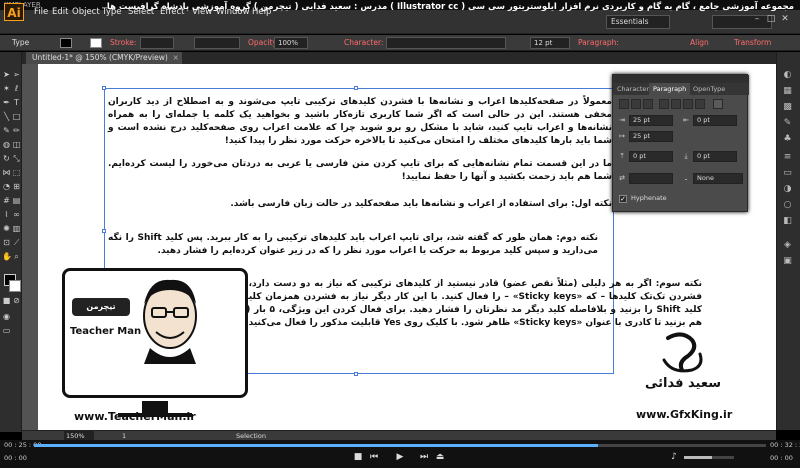  I want to click on justify-all-button, so click(700, 104).